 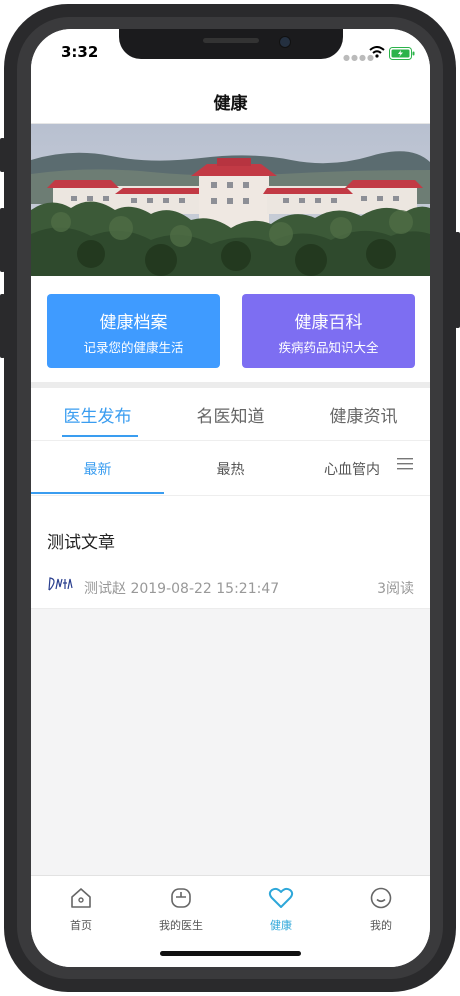 What do you see at coordinates (328, 347) in the screenshot?
I see `health-encyclopedia-subtitle: 疾病药品知识大全` at bounding box center [328, 347].